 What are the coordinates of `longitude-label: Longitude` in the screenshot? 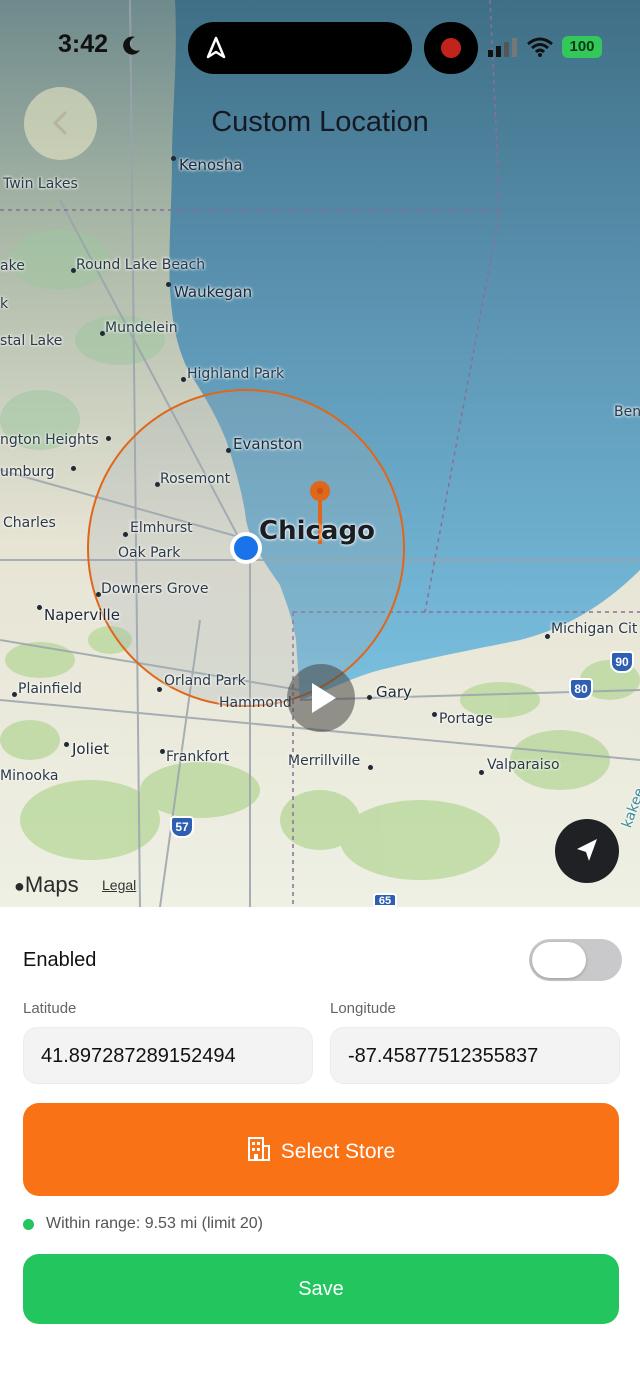 It's located at (363, 1008).